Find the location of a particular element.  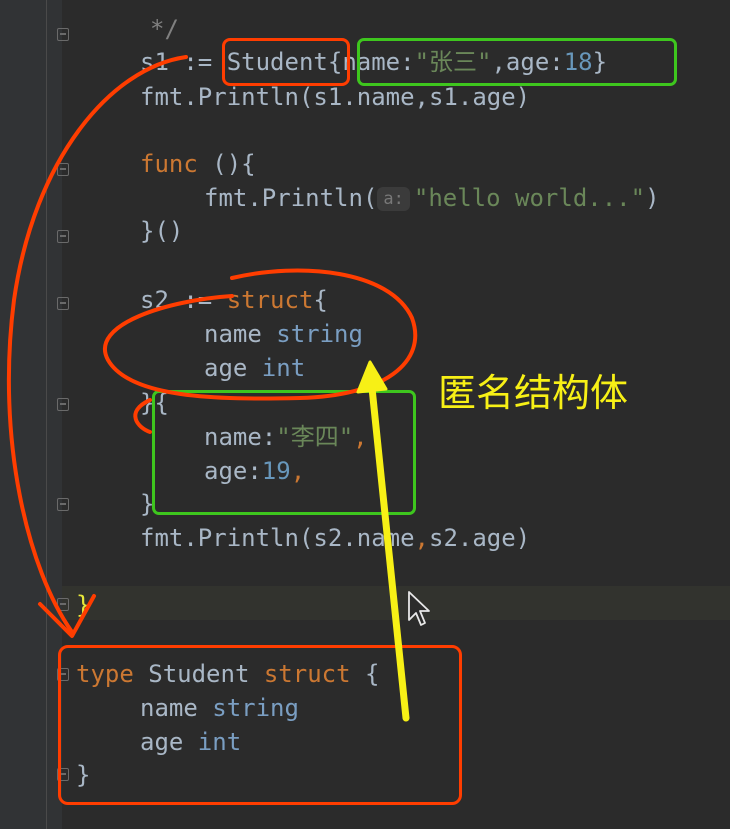

annotation-arrowhead-yellow is located at coordinates (372, 377).